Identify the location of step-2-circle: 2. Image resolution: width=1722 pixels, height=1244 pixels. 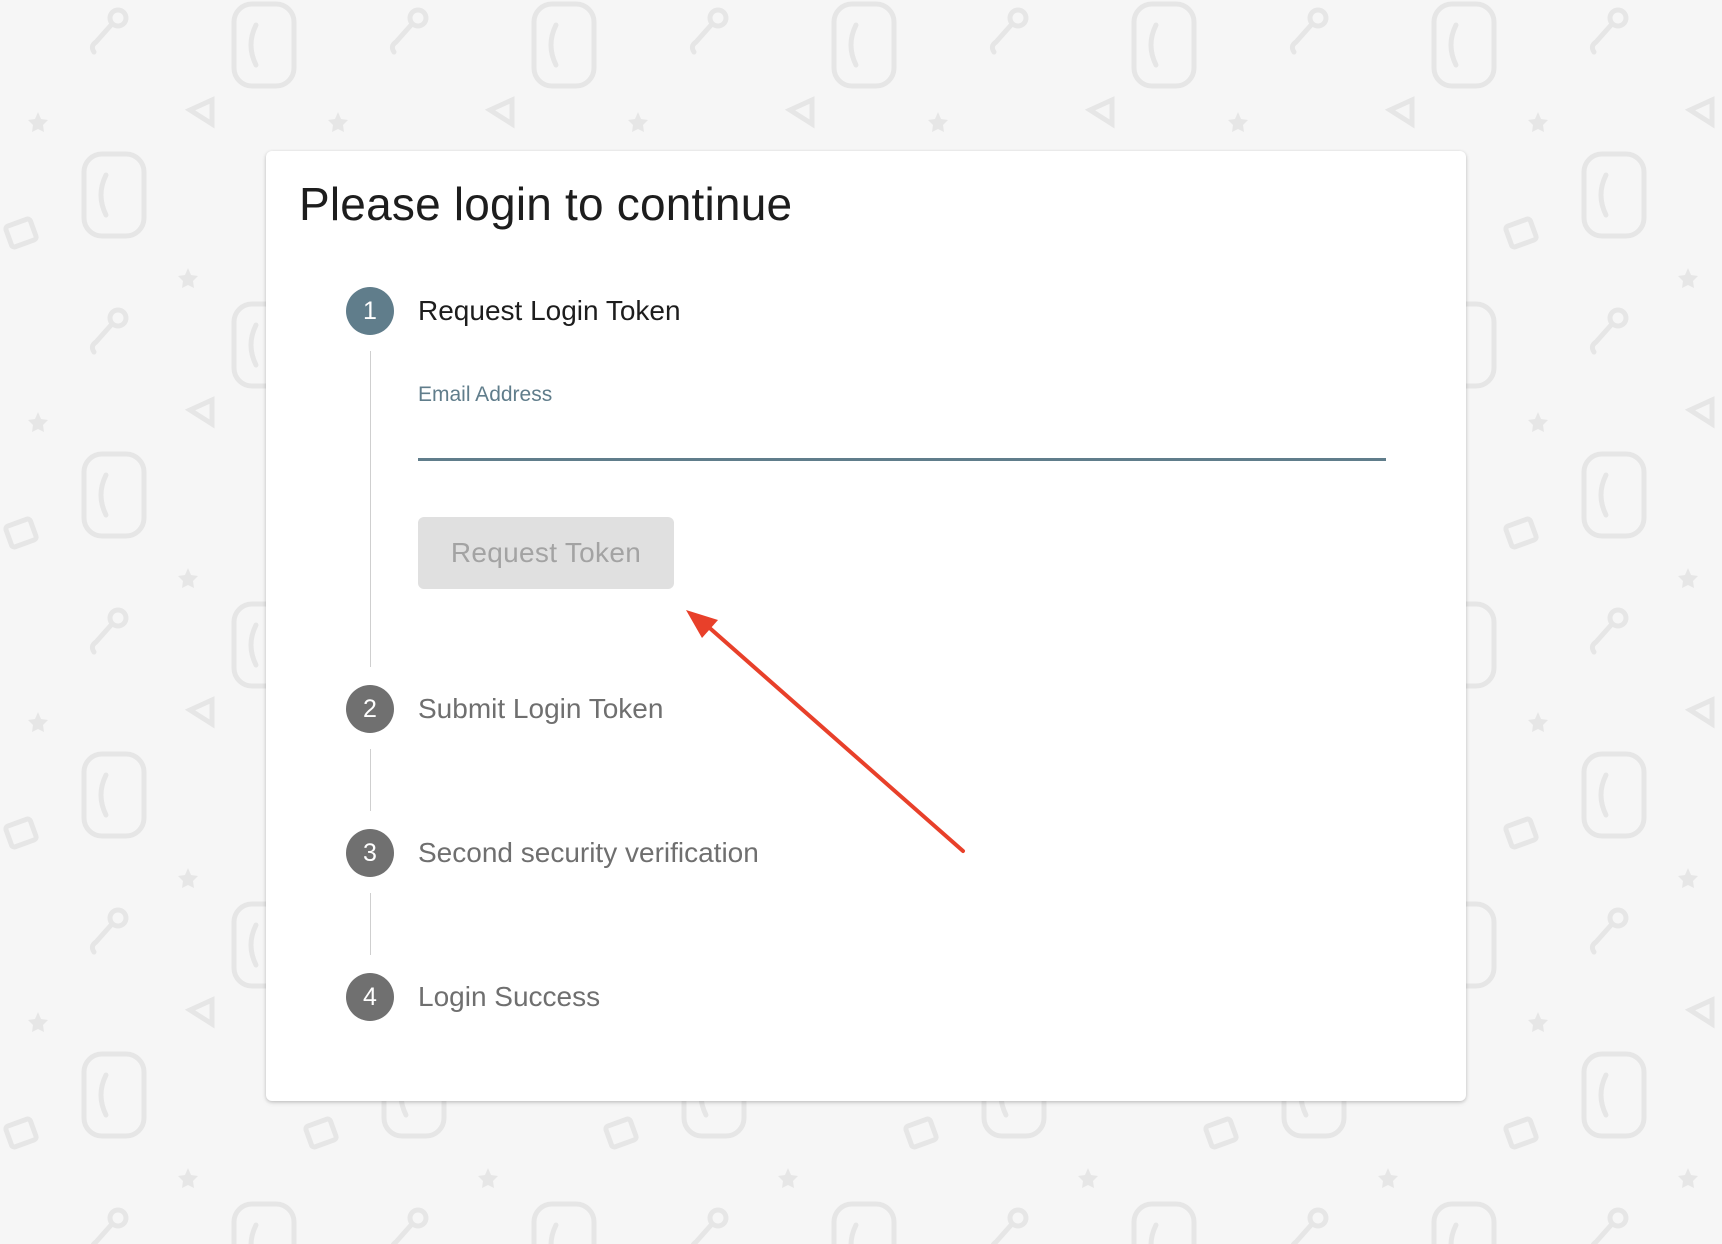
(370, 709).